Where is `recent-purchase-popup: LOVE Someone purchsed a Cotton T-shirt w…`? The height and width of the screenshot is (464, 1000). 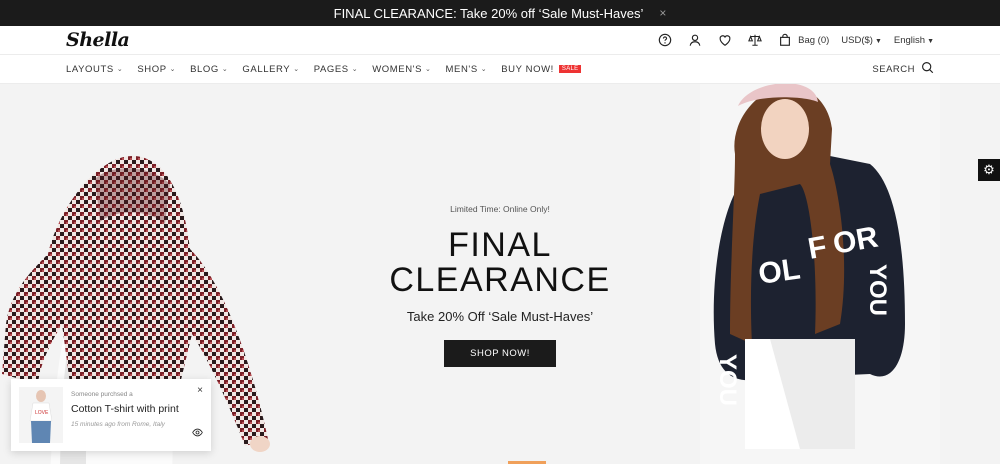 recent-purchase-popup: LOVE Someone purchsed a Cotton T-shirt w… is located at coordinates (111, 415).